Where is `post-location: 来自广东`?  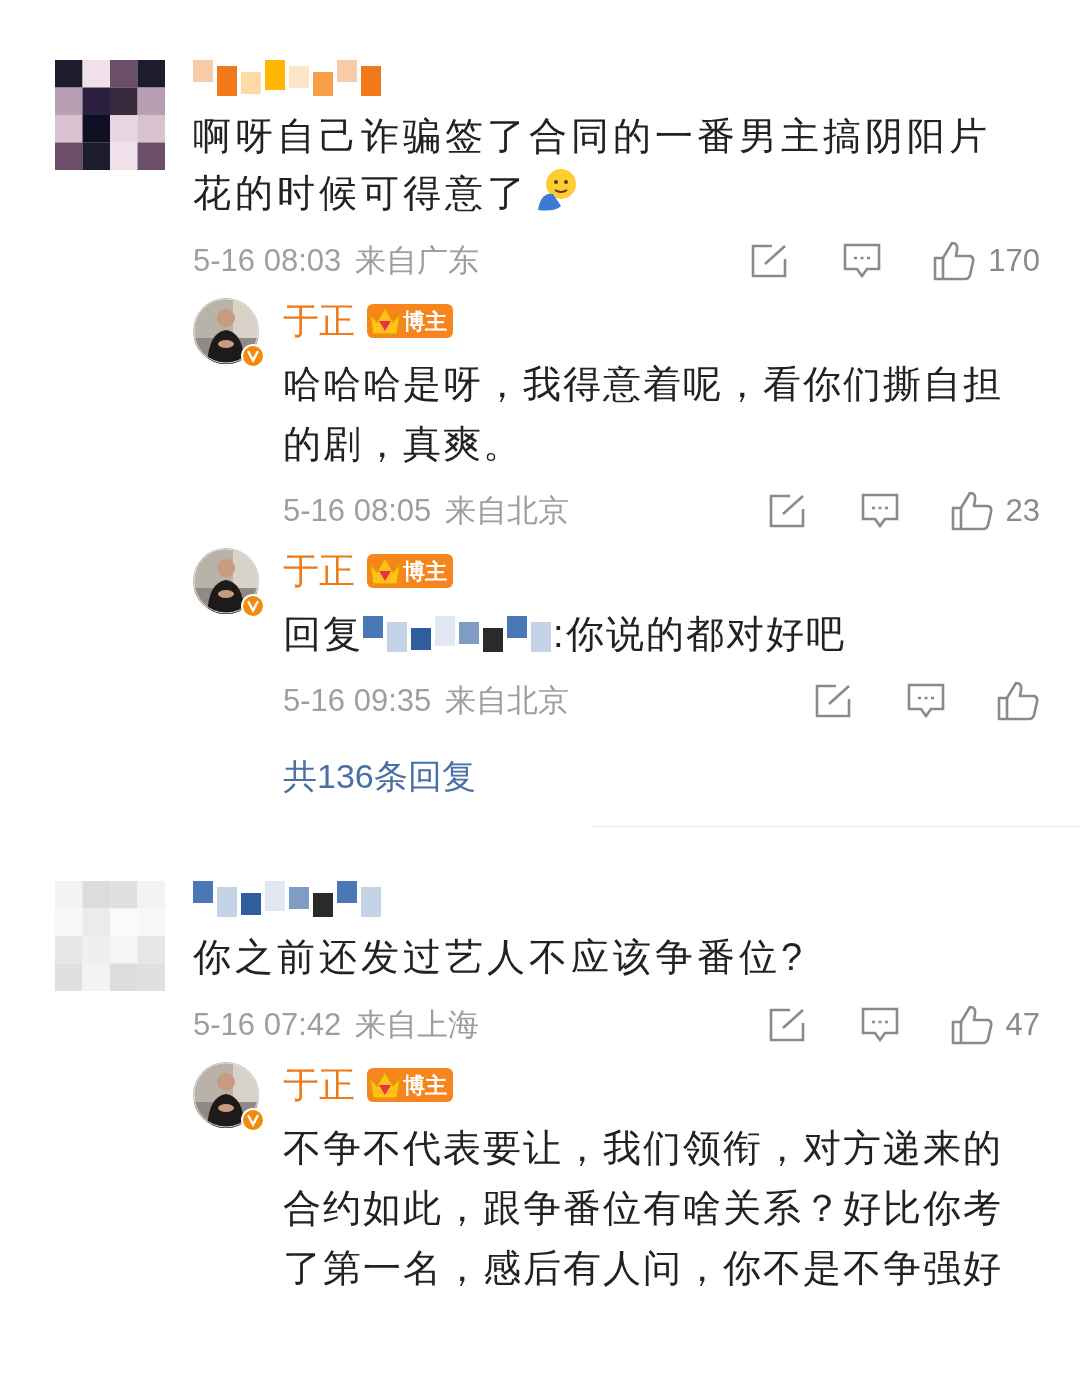
post-location: 来自广东 is located at coordinates (417, 260).